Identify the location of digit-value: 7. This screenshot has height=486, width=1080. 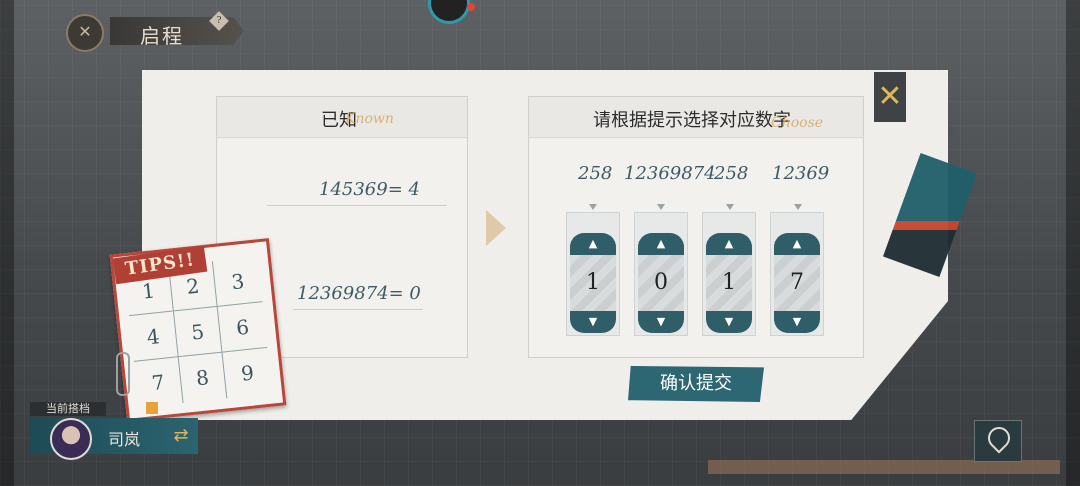
(797, 283).